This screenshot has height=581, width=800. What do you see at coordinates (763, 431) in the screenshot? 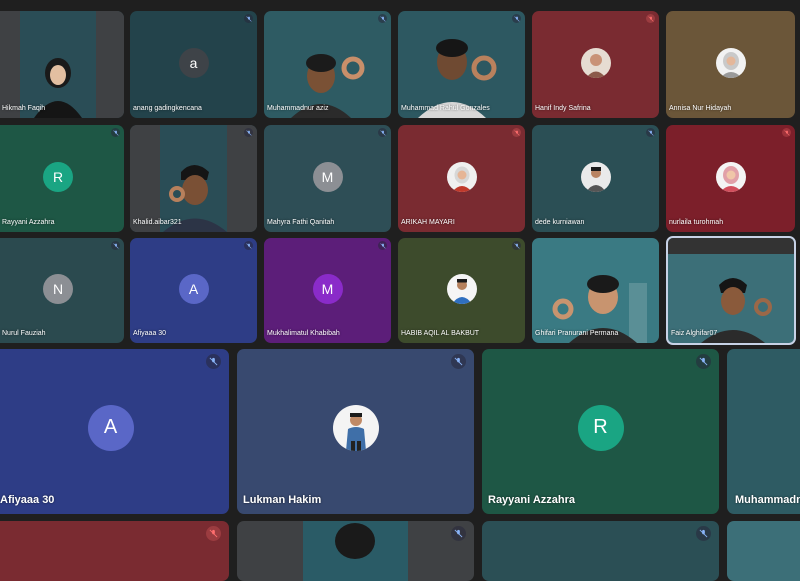
I see `participant-tile: Muhammadnu` at bounding box center [763, 431].